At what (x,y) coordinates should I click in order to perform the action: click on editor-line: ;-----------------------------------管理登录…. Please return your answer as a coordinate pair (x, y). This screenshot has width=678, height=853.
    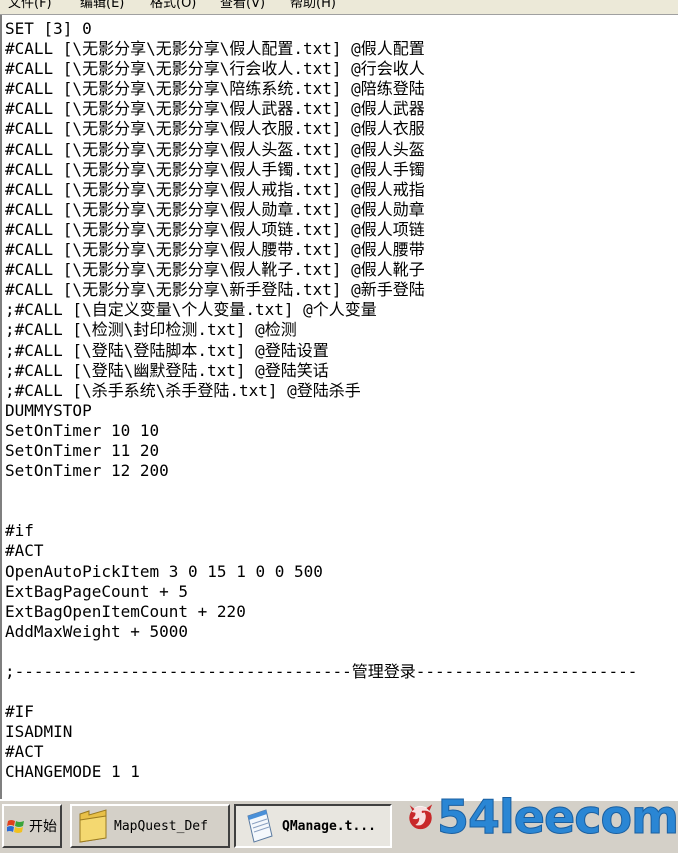
    Looking at the image, I should click on (321, 671).